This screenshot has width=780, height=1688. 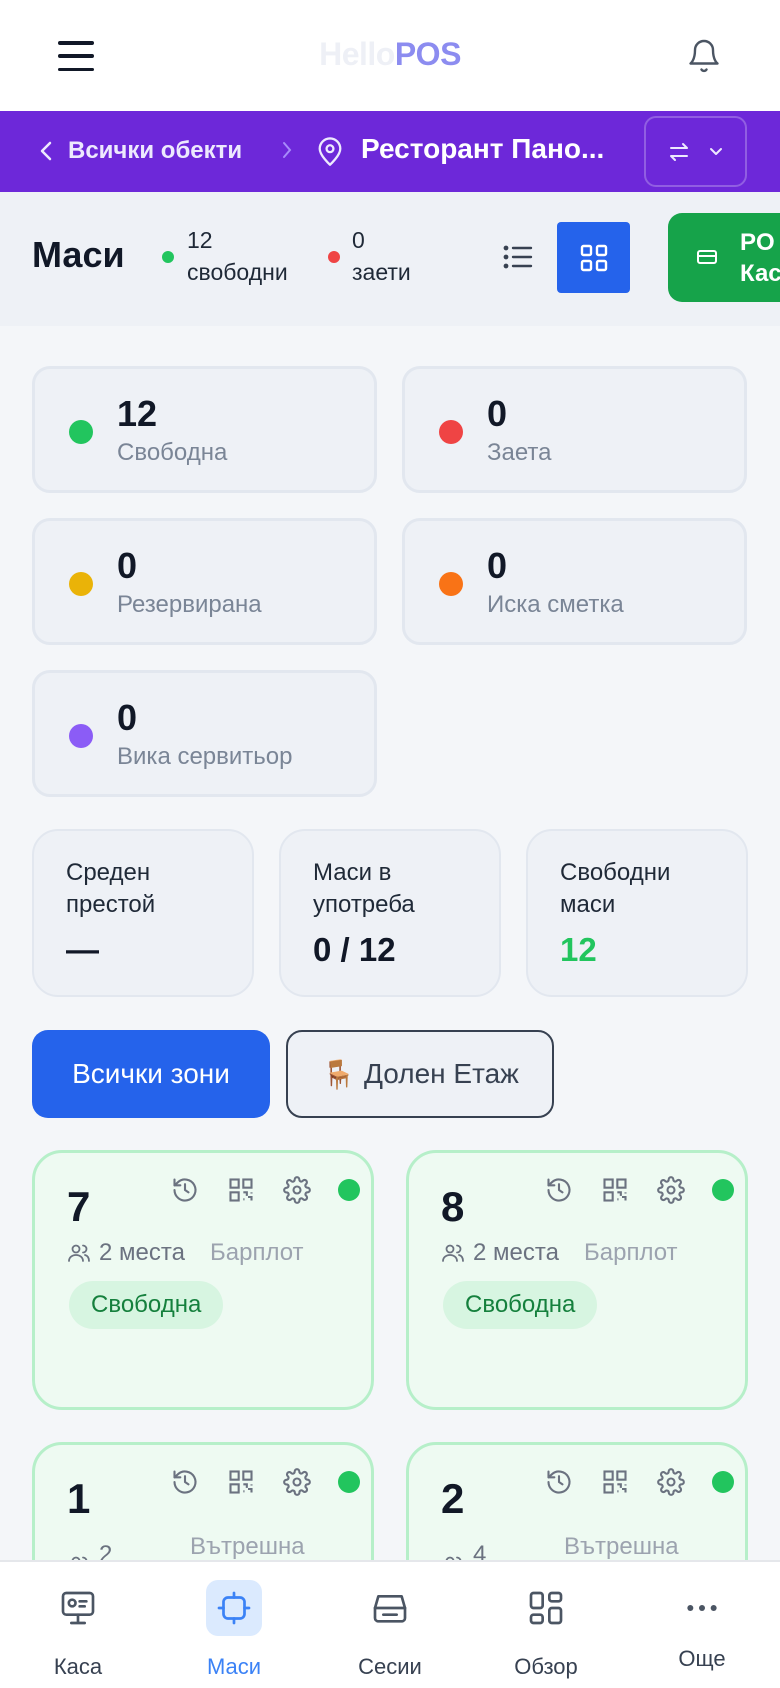 What do you see at coordinates (287, 150) in the screenshot?
I see `chevron-right-icon` at bounding box center [287, 150].